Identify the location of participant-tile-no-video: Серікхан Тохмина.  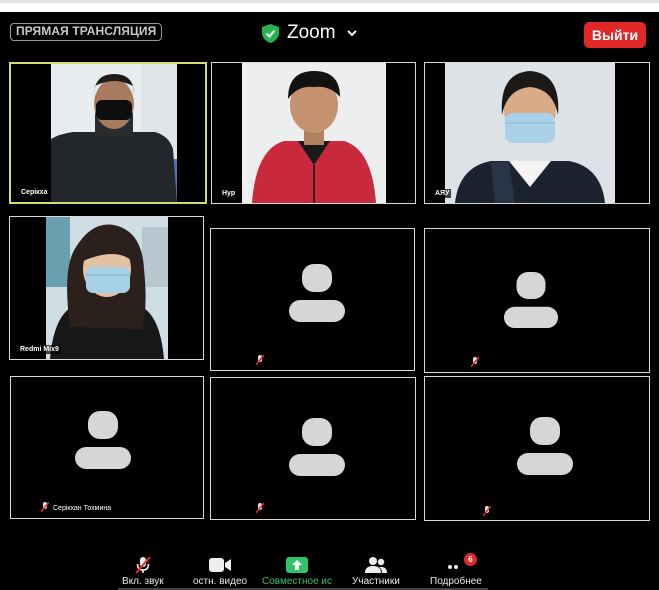
(107, 447).